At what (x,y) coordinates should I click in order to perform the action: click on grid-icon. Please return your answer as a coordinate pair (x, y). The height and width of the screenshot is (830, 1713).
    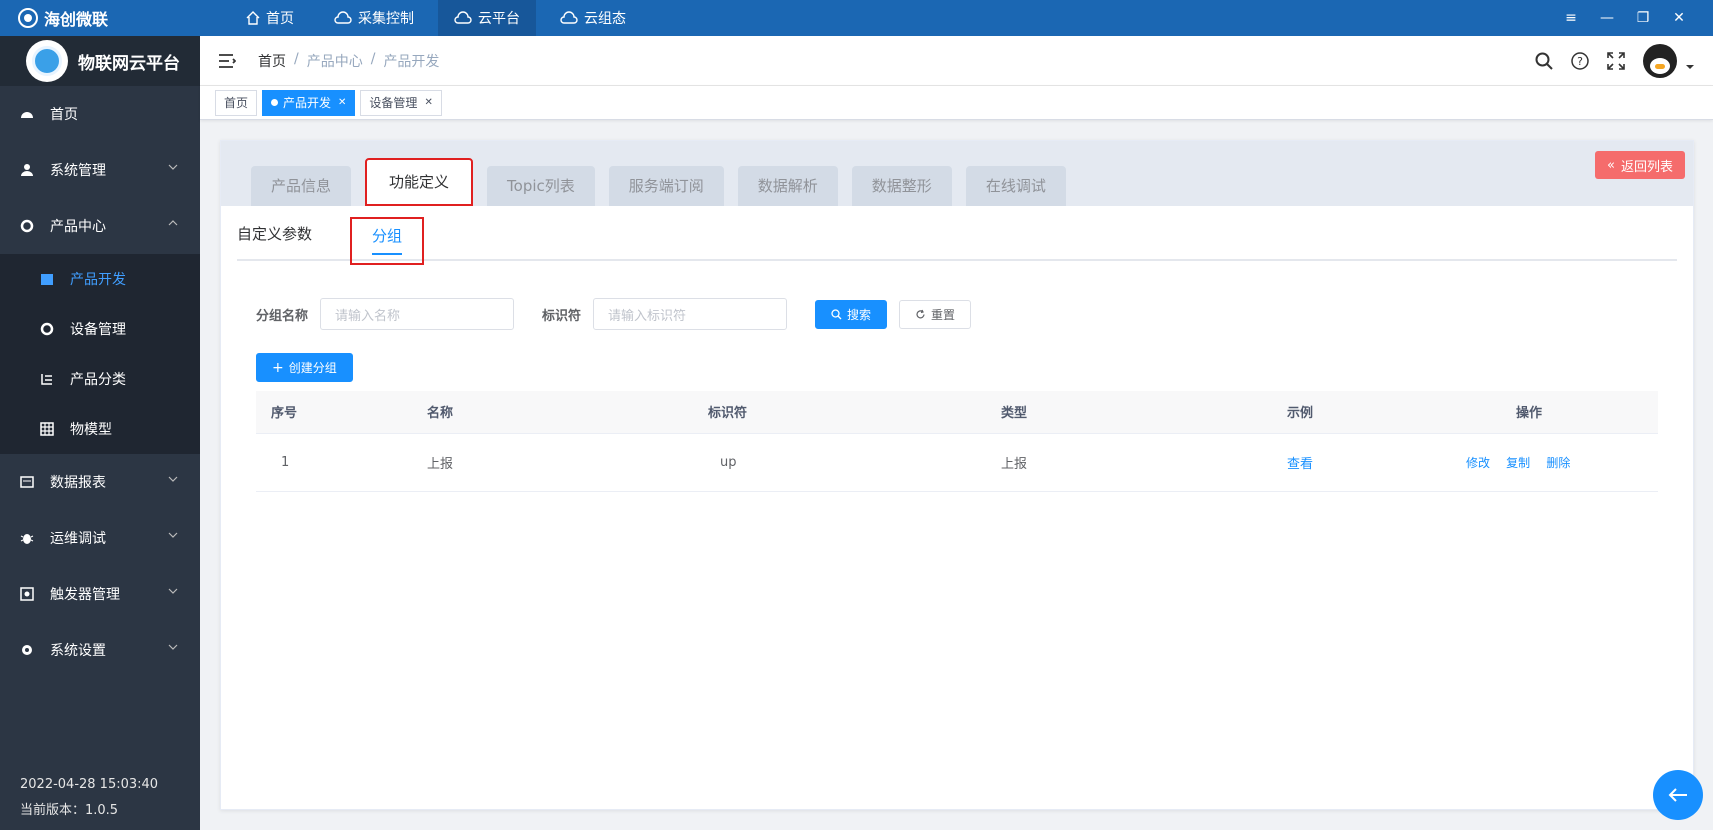
    Looking at the image, I should click on (47, 429).